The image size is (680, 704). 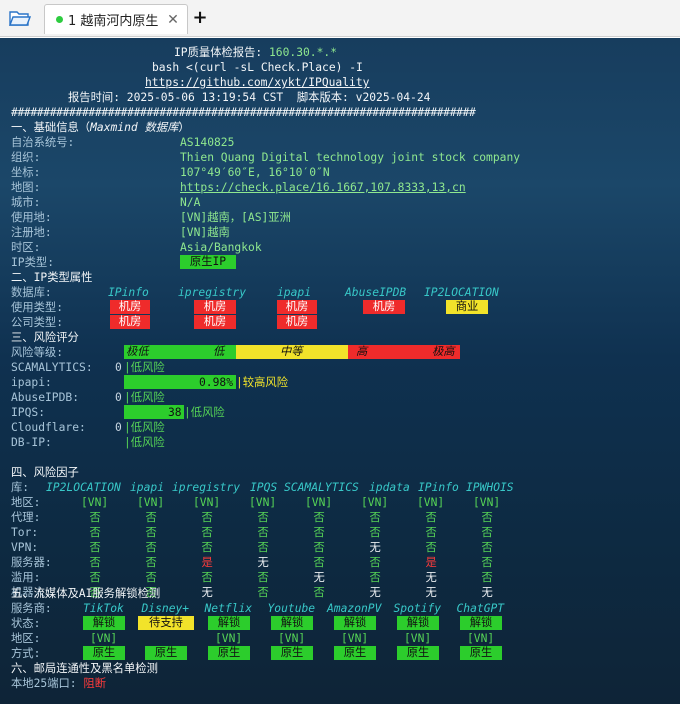 I want to click on lib-label: 库:, so click(x=23, y=487).